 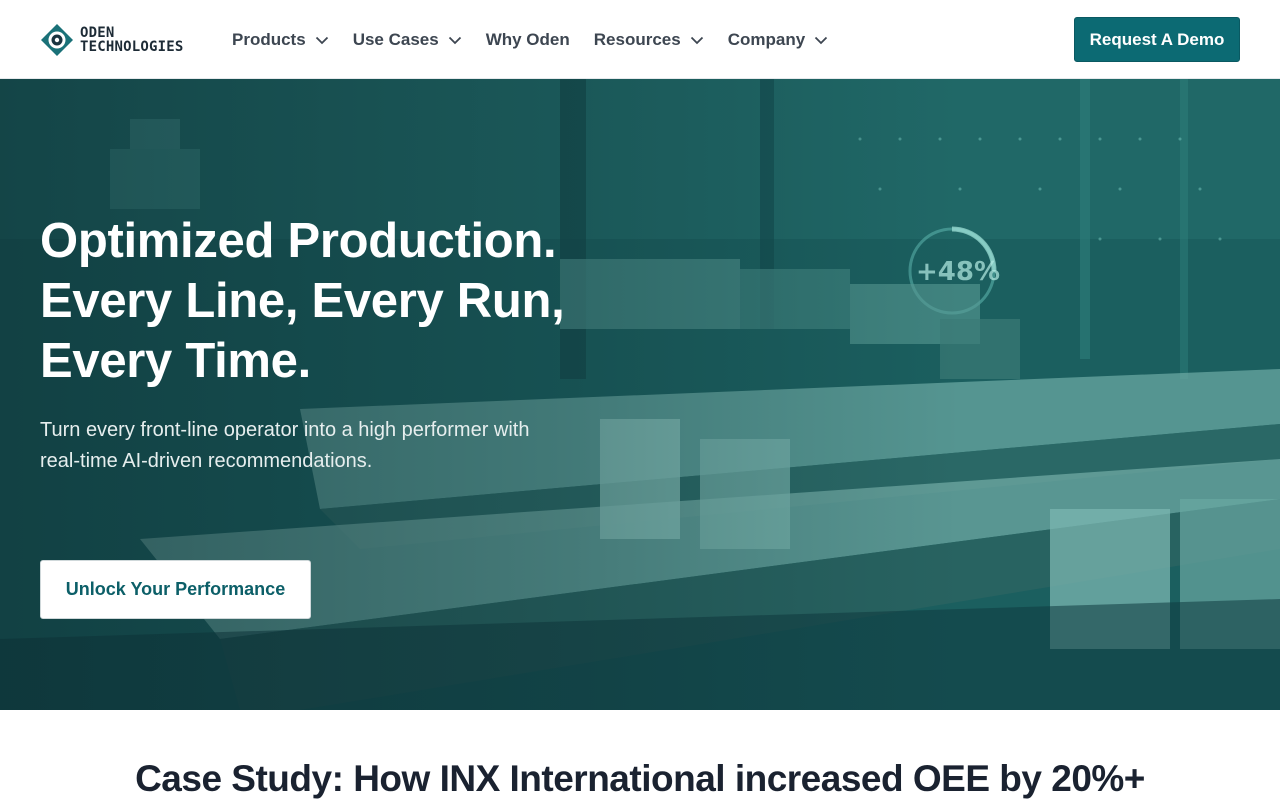 I want to click on logo-line-2: TECHNOLOGIES, so click(x=132, y=47).